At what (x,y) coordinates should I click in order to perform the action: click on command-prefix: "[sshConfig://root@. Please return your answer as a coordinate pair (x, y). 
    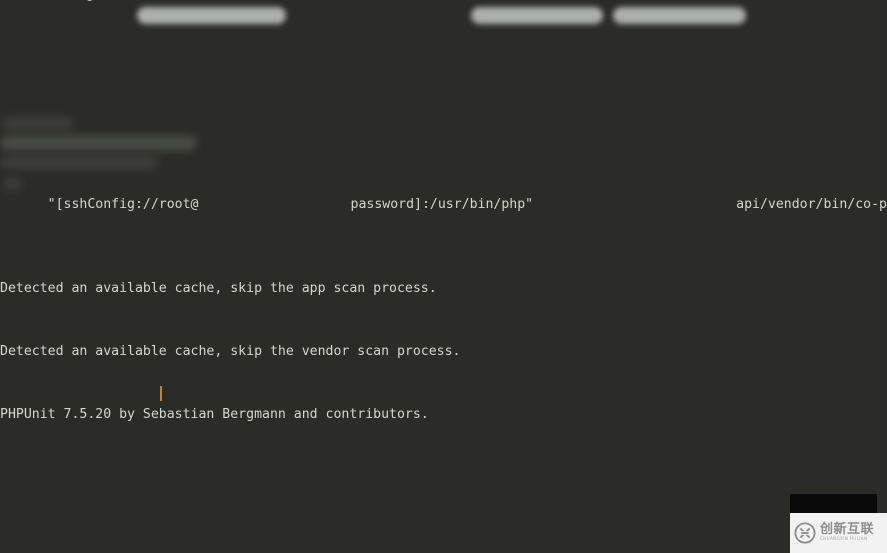
    Looking at the image, I should click on (123, 204).